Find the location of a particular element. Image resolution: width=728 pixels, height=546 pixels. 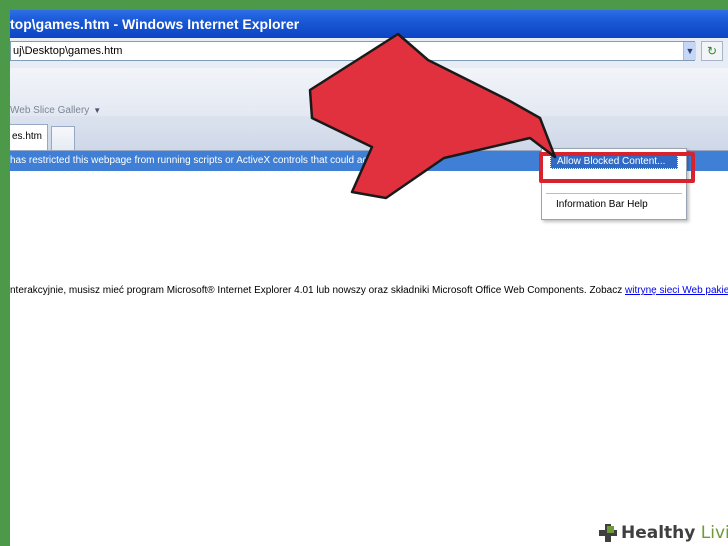

web-slice-gallery-button: Web Slice Gallery ▼ is located at coordinates (55, 110).